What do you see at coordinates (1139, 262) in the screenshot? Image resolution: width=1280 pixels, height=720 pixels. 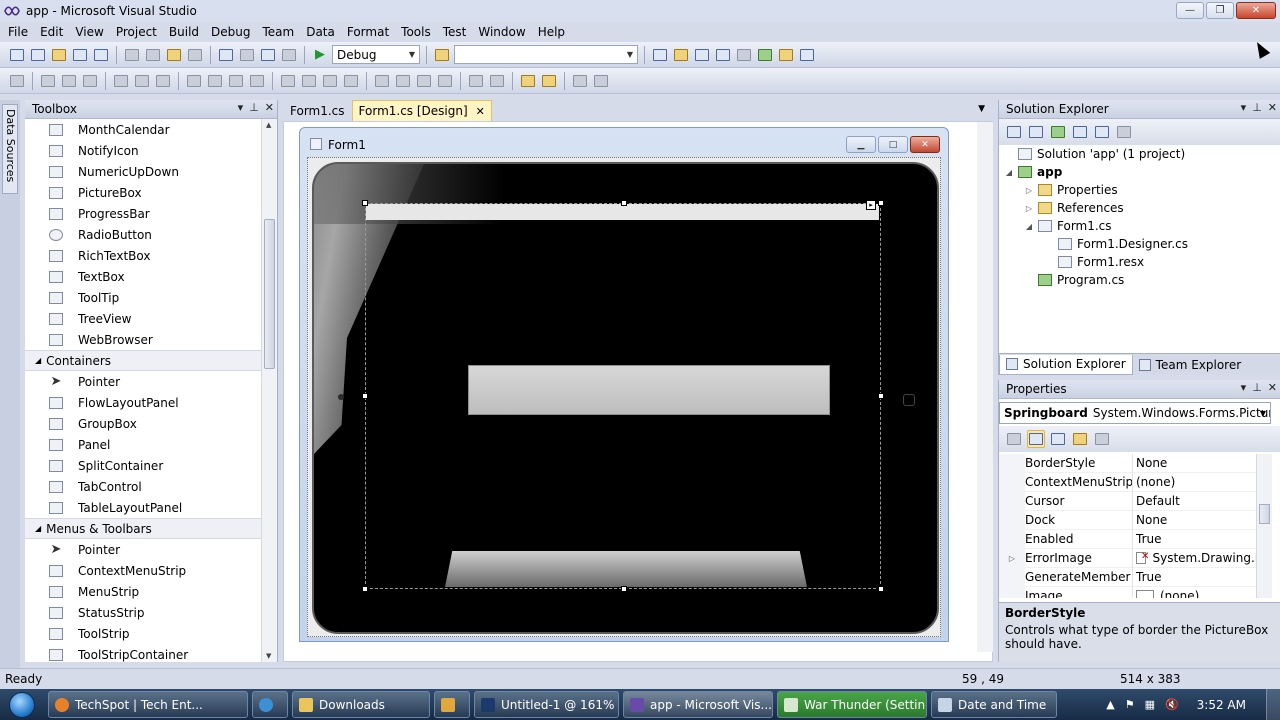 I see `tree-form1-resx: Form1.resx` at bounding box center [1139, 262].